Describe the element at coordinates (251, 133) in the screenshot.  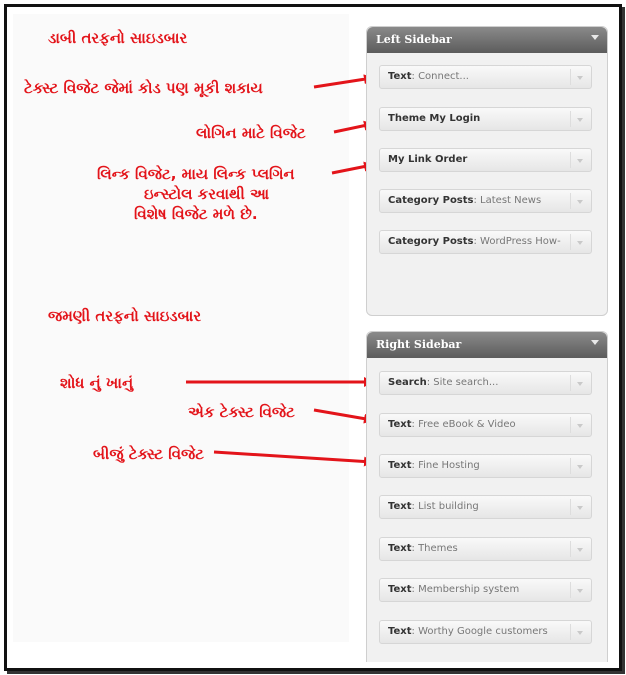
I see `login-widget-annotation: લોગિન માટે વિજેટ` at that location.